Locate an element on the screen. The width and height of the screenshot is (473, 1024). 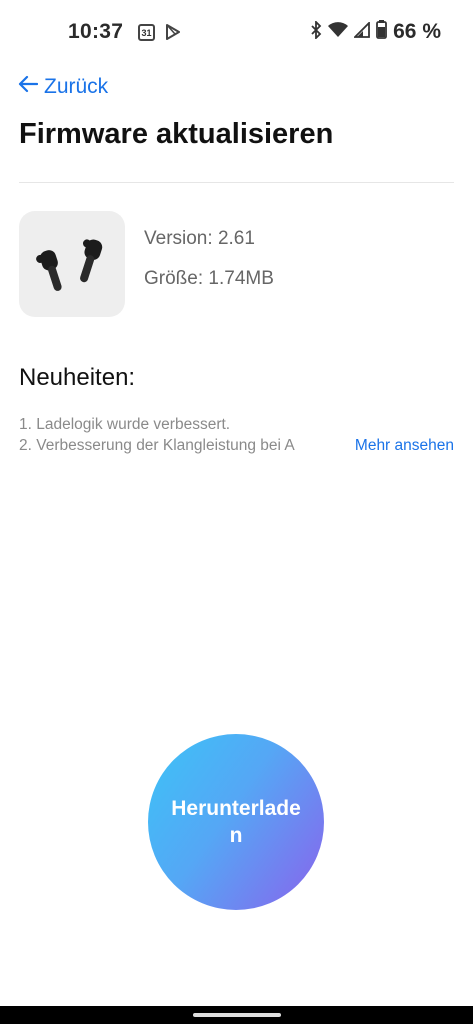
calendar-icon: 31 is located at coordinates (146, 32).